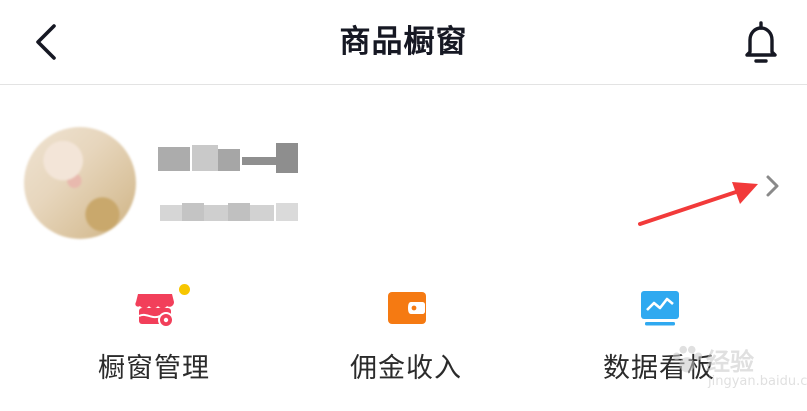  What do you see at coordinates (757, 381) in the screenshot?
I see `watermark-url: jingyan.baidu.com` at bounding box center [757, 381].